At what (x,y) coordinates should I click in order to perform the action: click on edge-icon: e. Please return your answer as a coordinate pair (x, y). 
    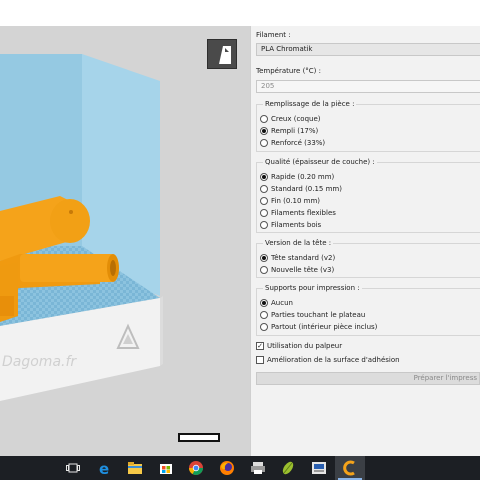
    Looking at the image, I should click on (105, 468).